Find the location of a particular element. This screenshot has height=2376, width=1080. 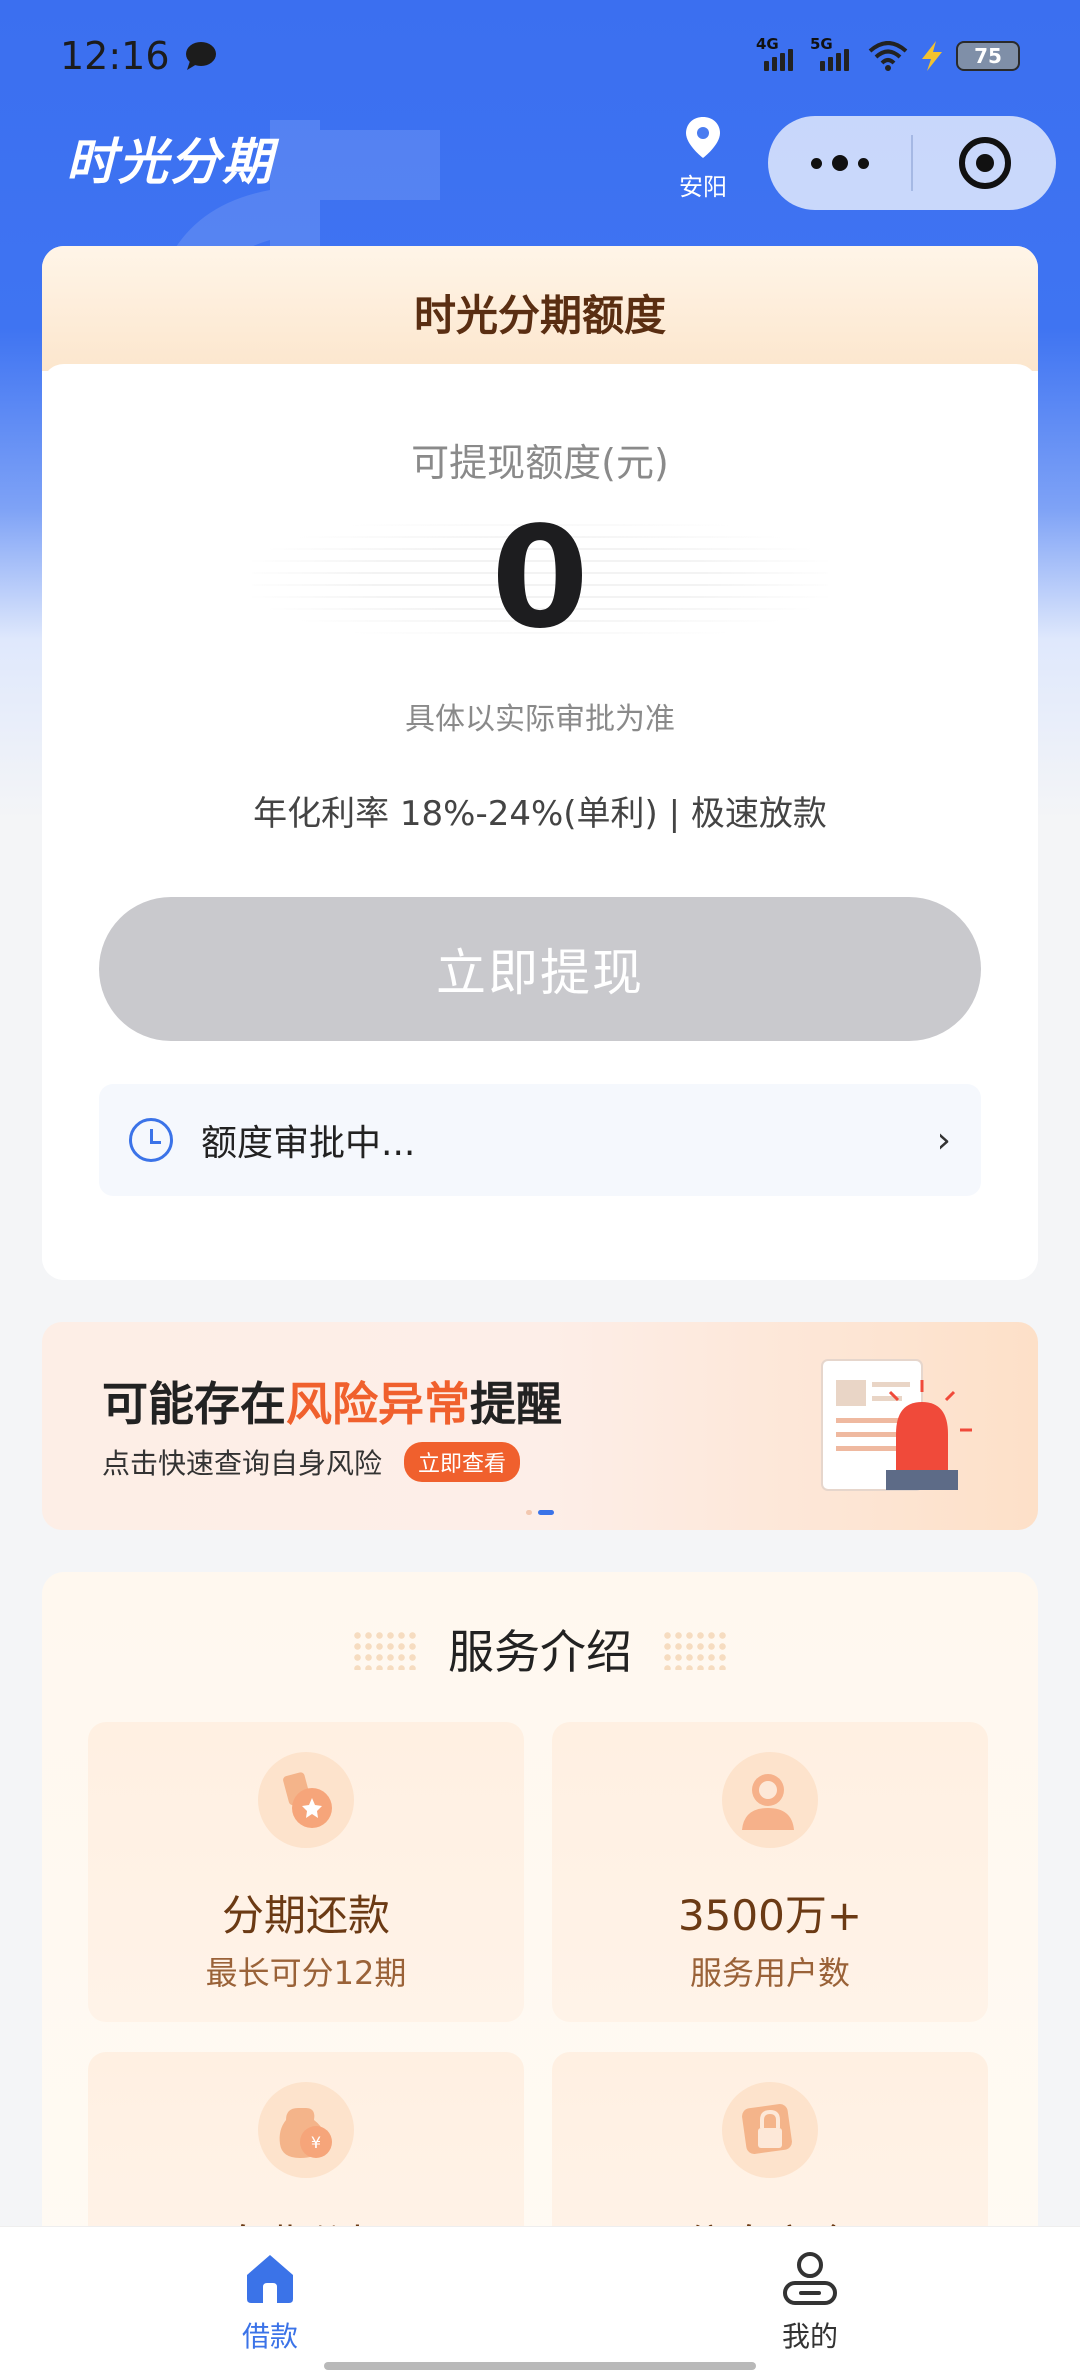

service-card-subtitle: 服务用户数 is located at coordinates (769, 1973).